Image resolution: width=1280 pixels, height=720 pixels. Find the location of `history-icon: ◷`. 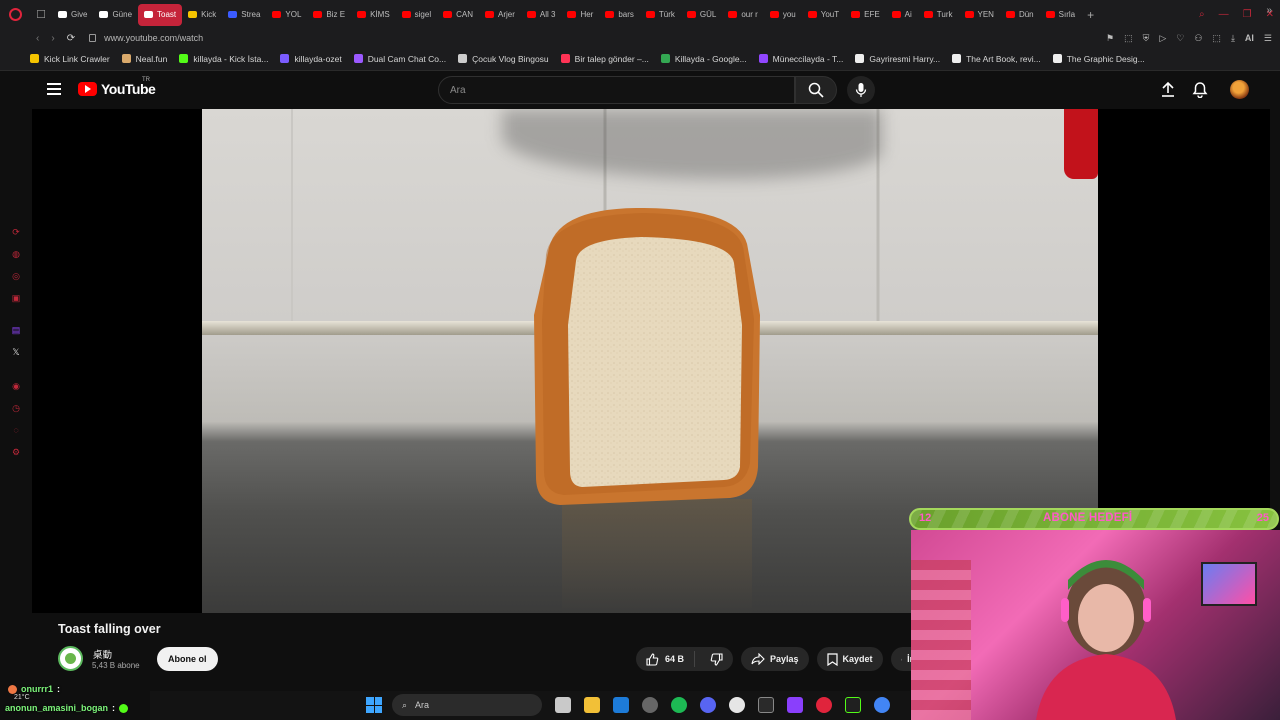

history-icon: ◷ is located at coordinates (16, 408).